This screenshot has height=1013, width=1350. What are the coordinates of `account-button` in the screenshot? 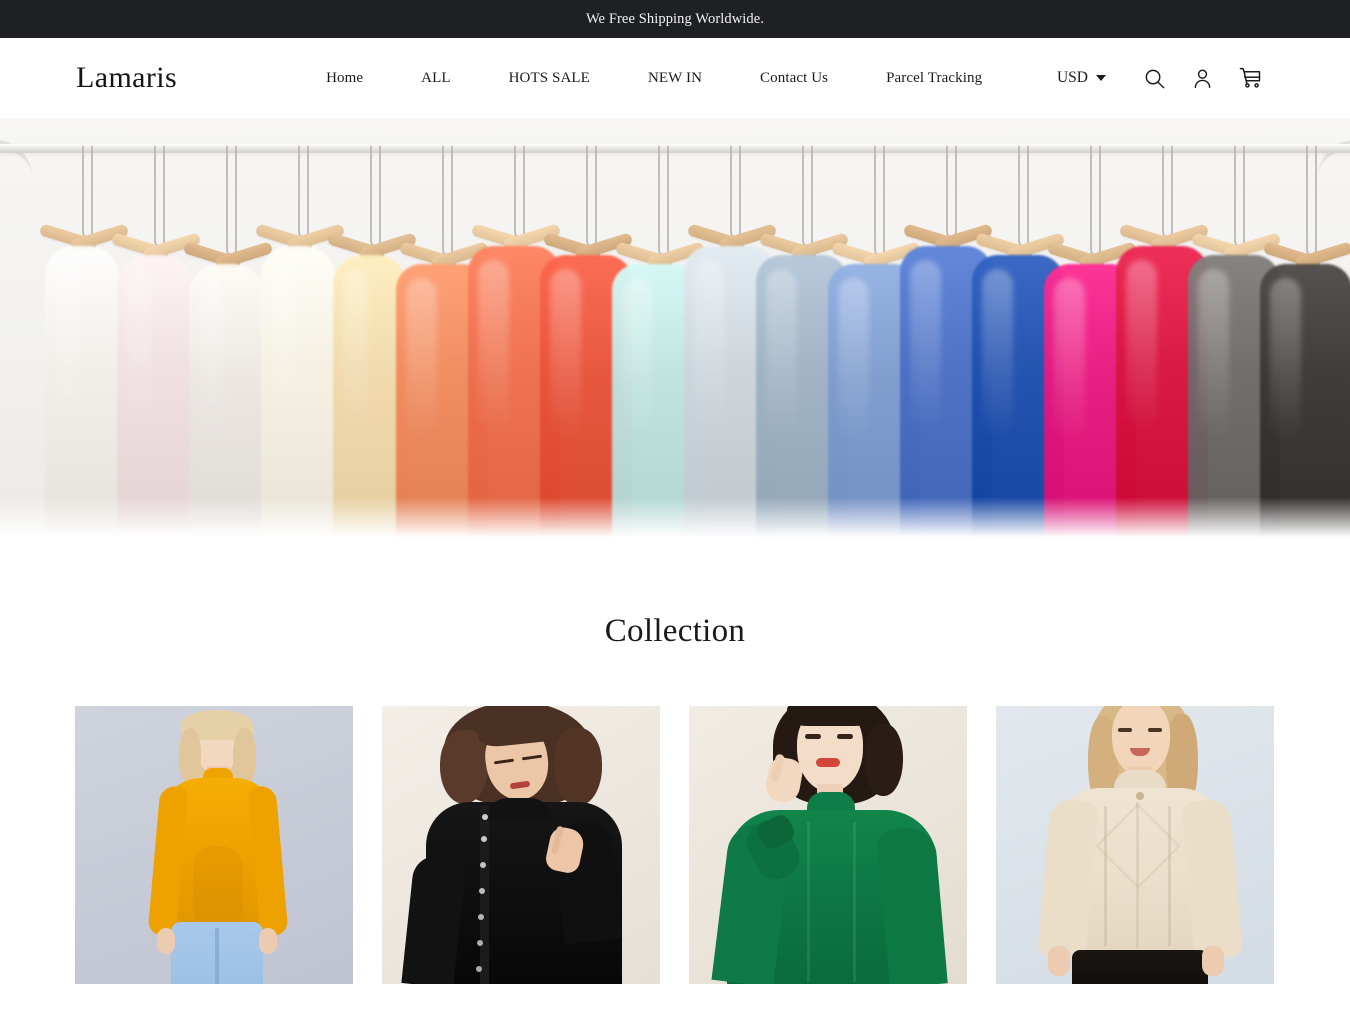 It's located at (1202, 78).